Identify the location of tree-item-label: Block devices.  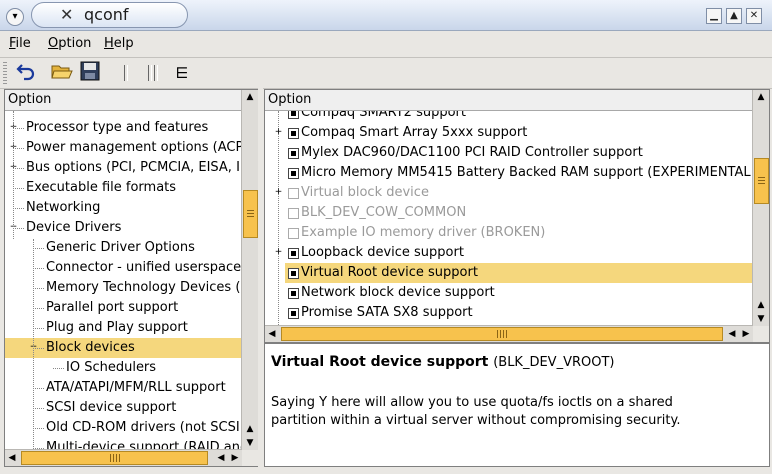
(90, 347).